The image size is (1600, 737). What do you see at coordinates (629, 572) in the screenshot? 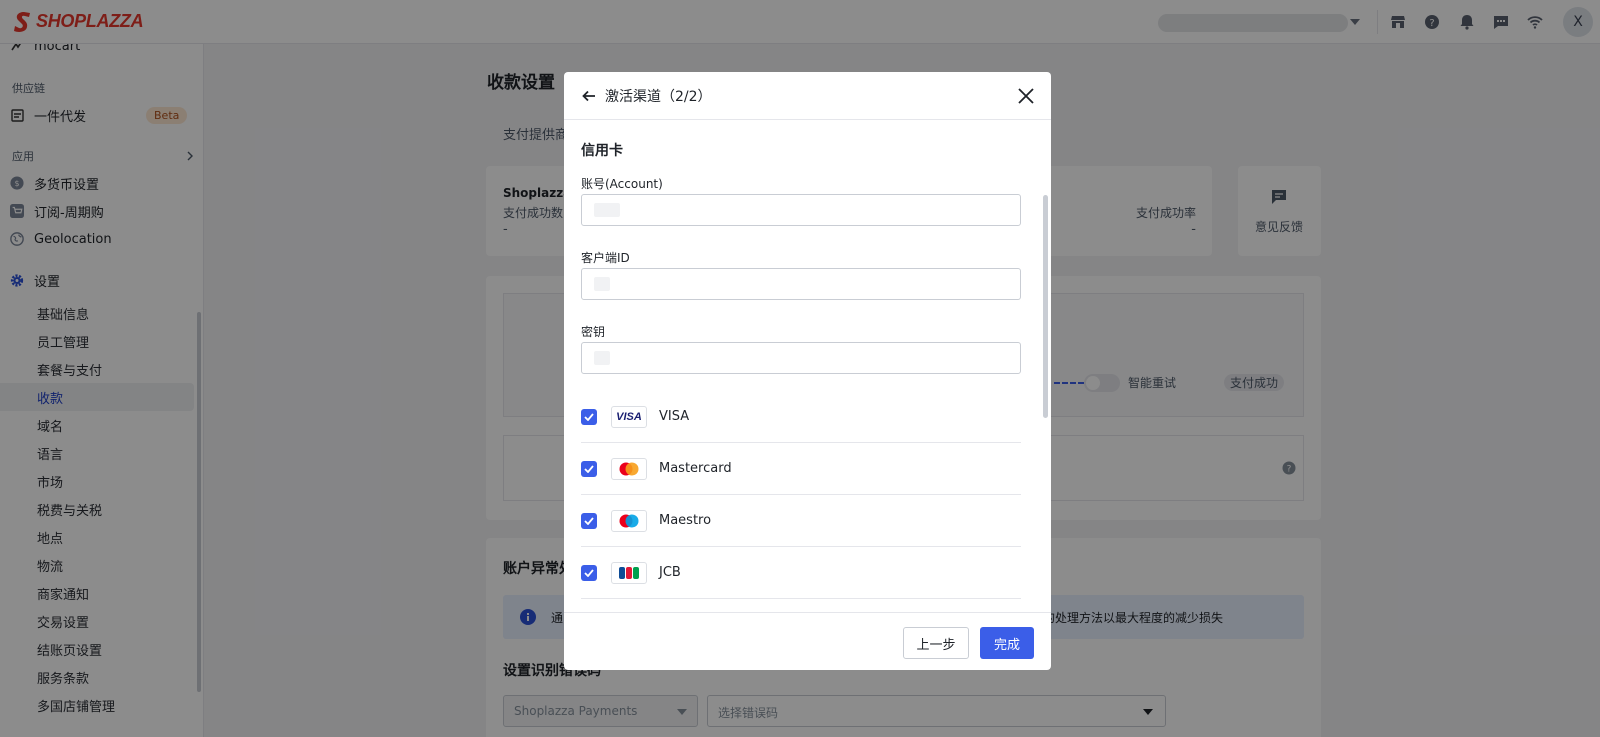
I see `jcb-logo-icon` at bounding box center [629, 572].